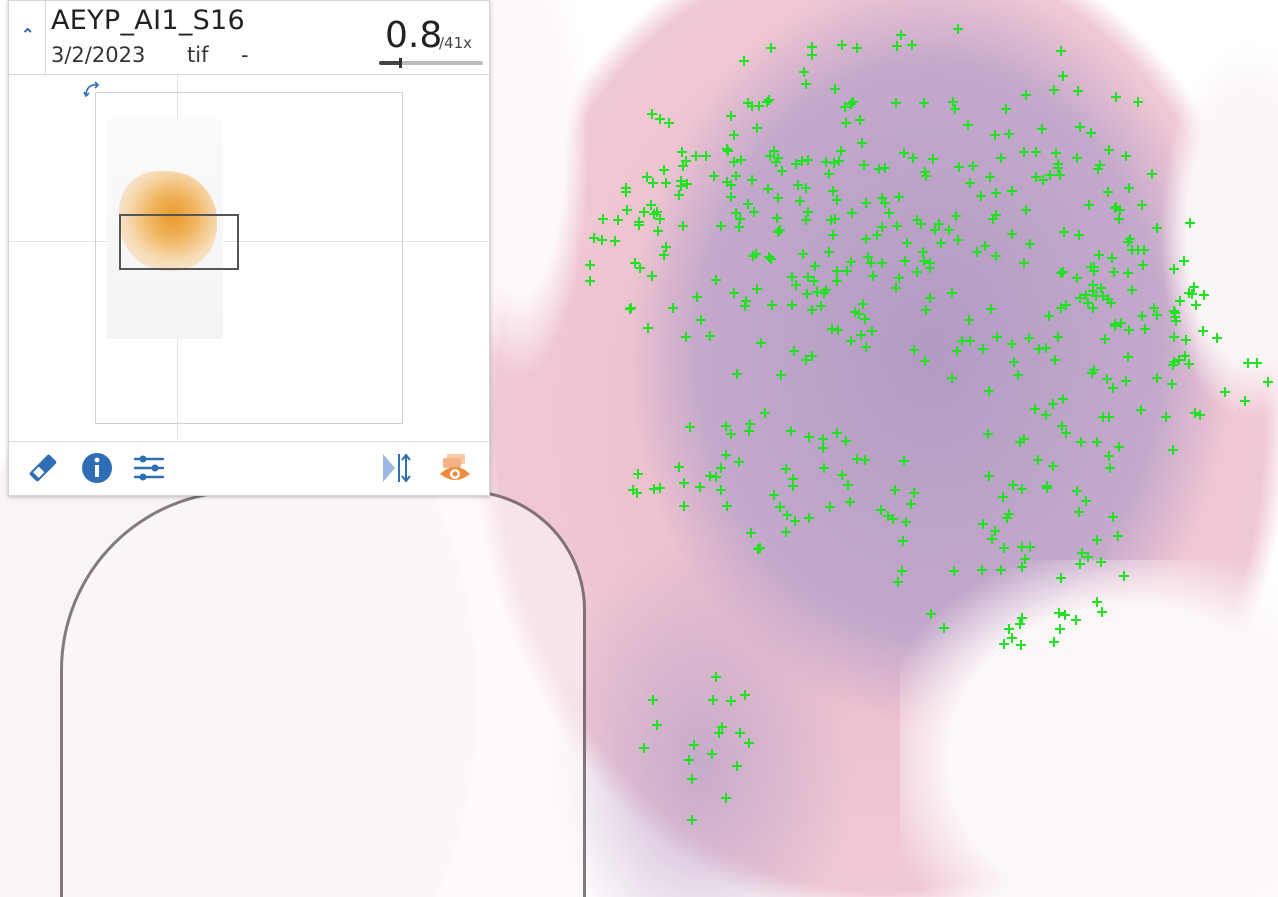 The height and width of the screenshot is (897, 1278). What do you see at coordinates (97, 468) in the screenshot?
I see `info-icon` at bounding box center [97, 468].